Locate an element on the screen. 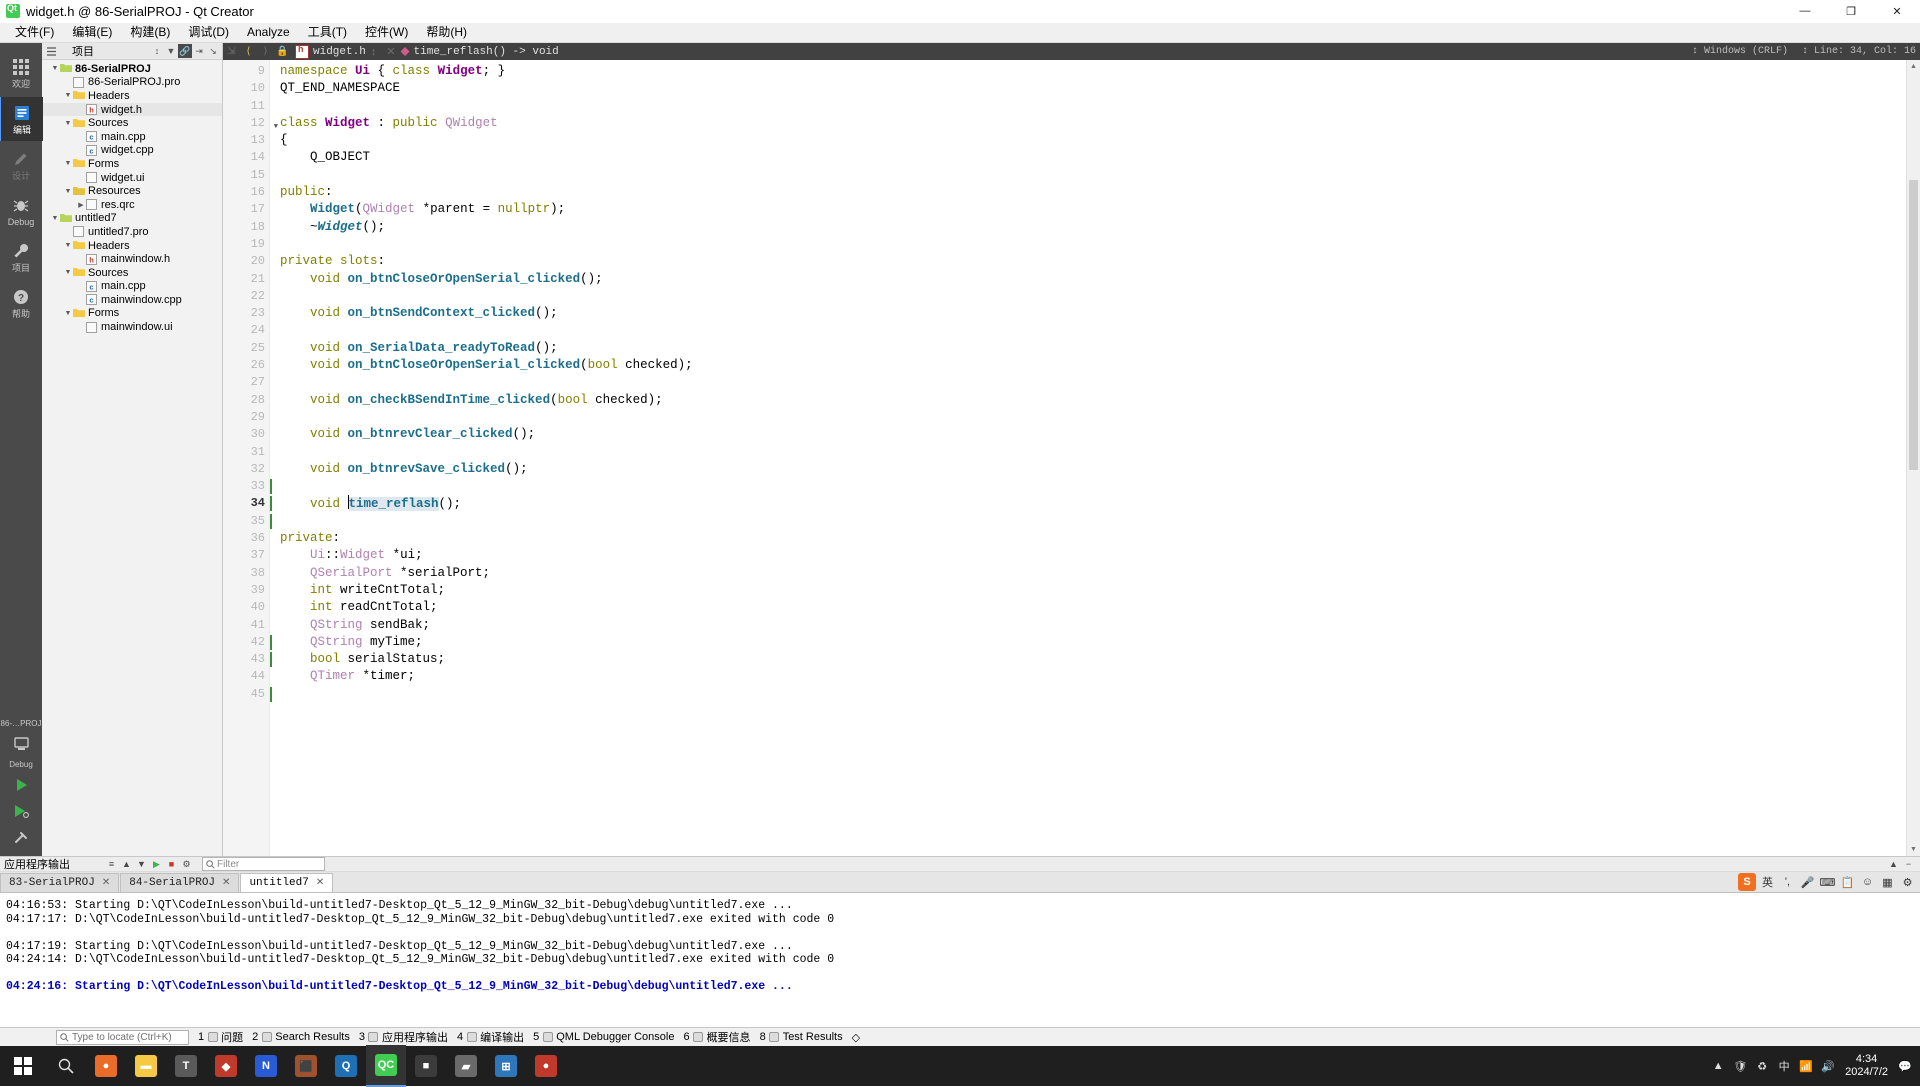 The height and width of the screenshot is (1087, 1920). filter-icon: ▼ is located at coordinates (171, 51).